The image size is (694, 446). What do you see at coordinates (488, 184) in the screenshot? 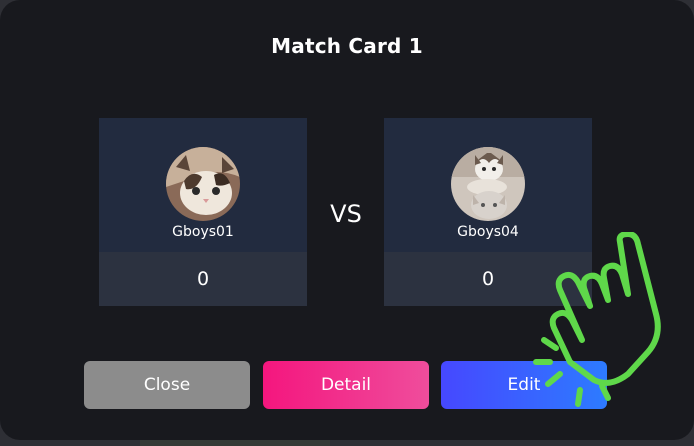
I see `player-avatar-right` at bounding box center [488, 184].